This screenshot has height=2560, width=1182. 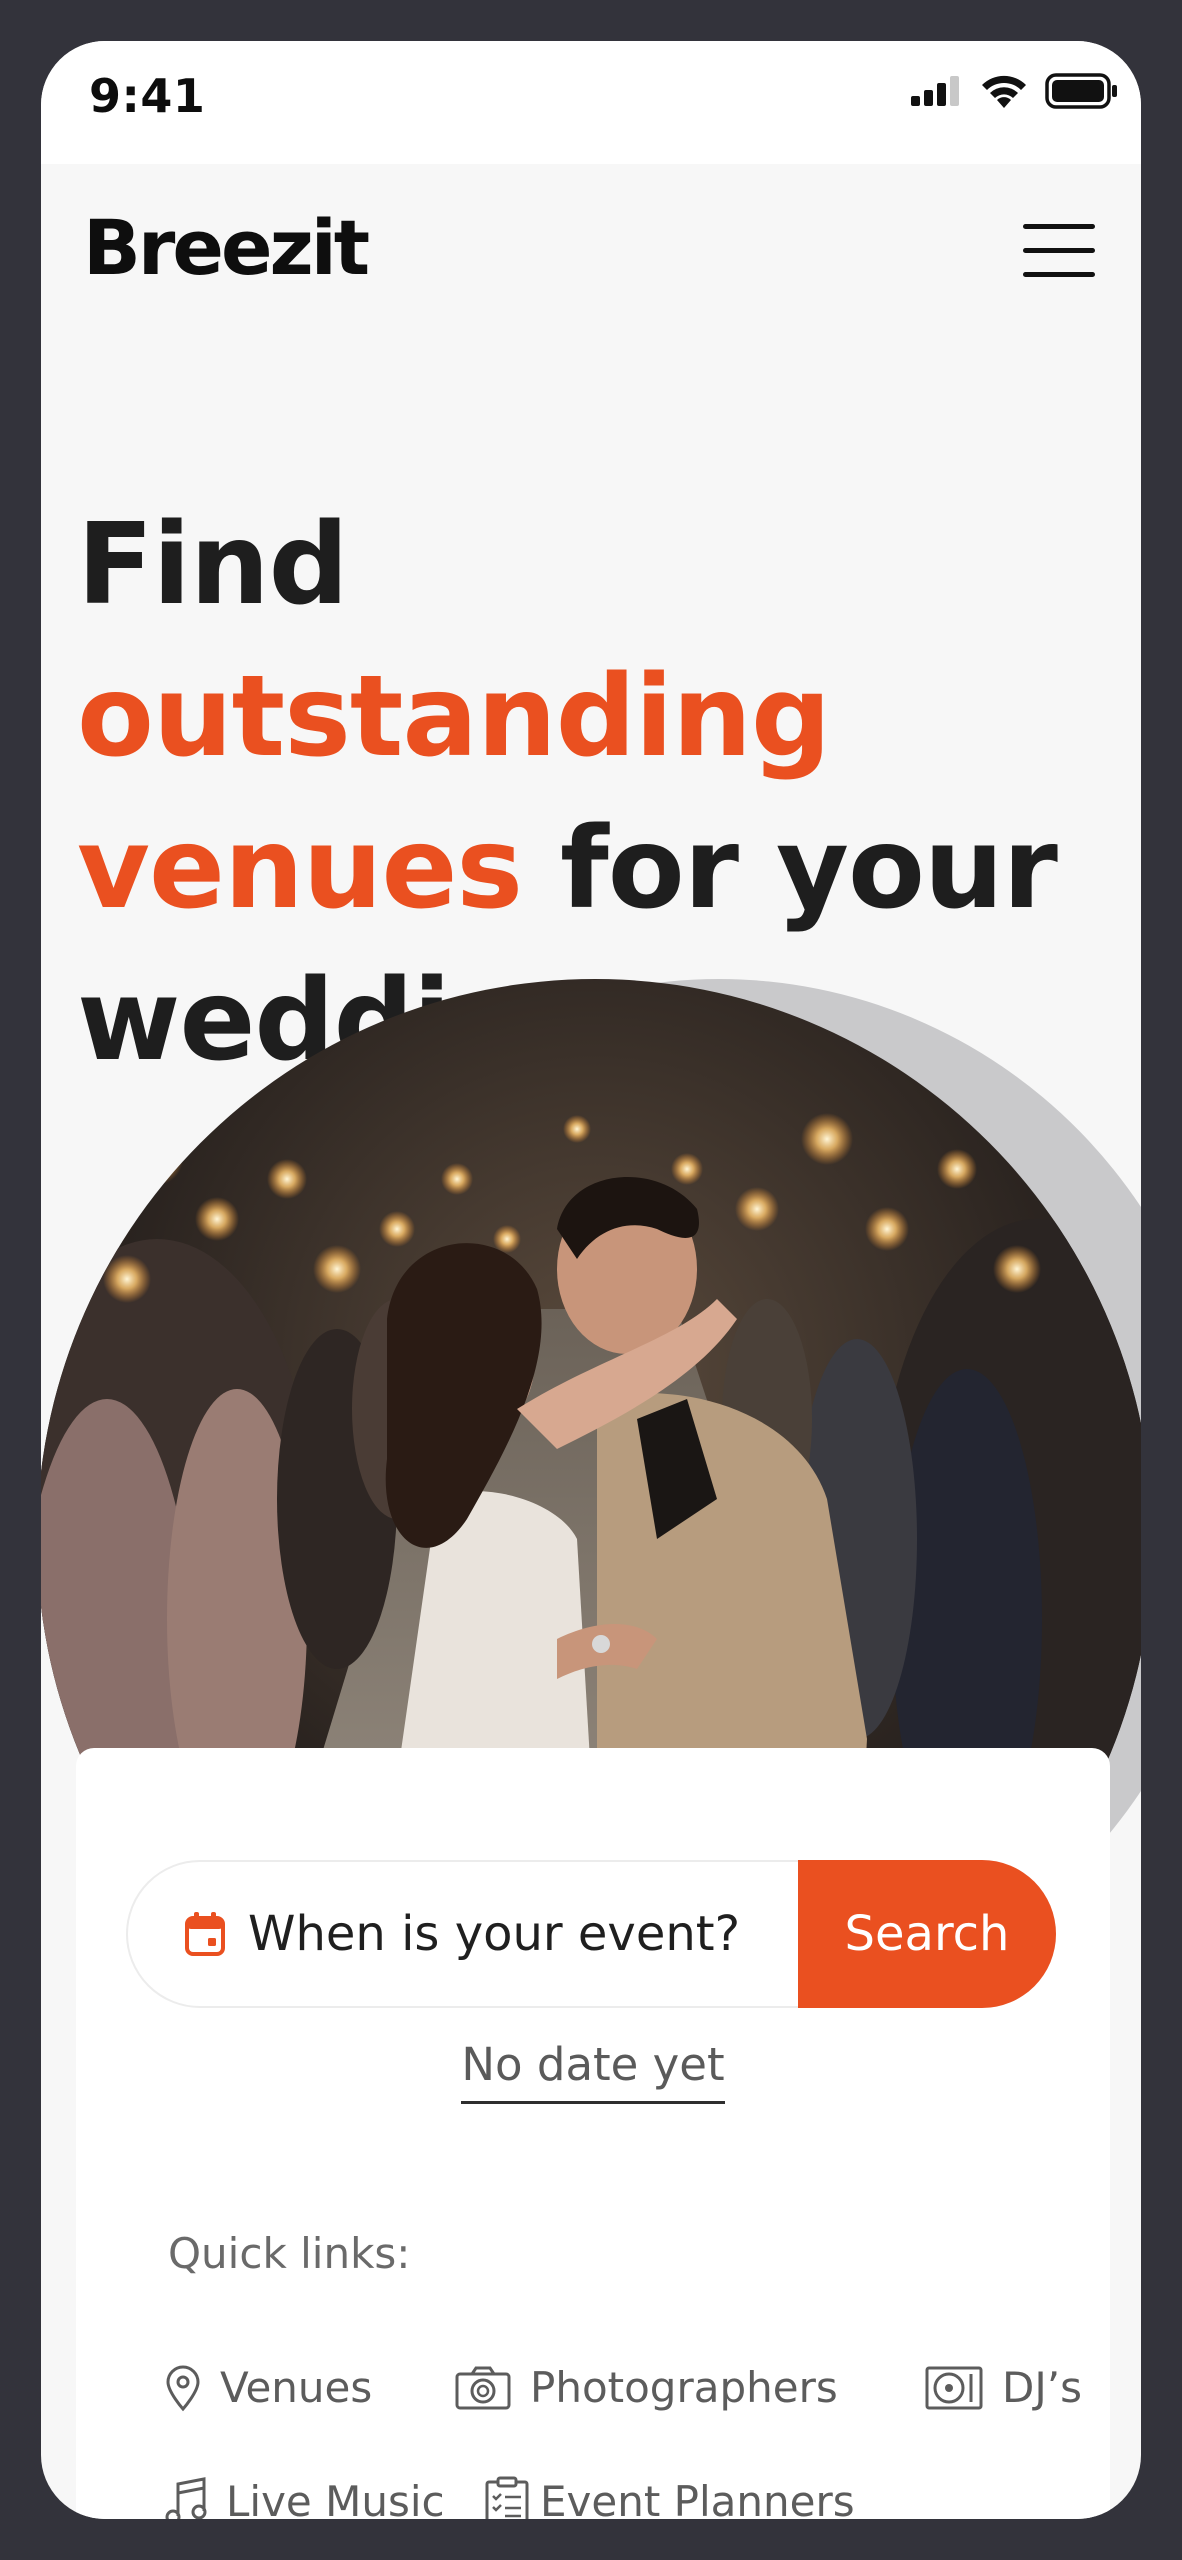 What do you see at coordinates (213, 565) in the screenshot?
I see `hero-text: Find` at bounding box center [213, 565].